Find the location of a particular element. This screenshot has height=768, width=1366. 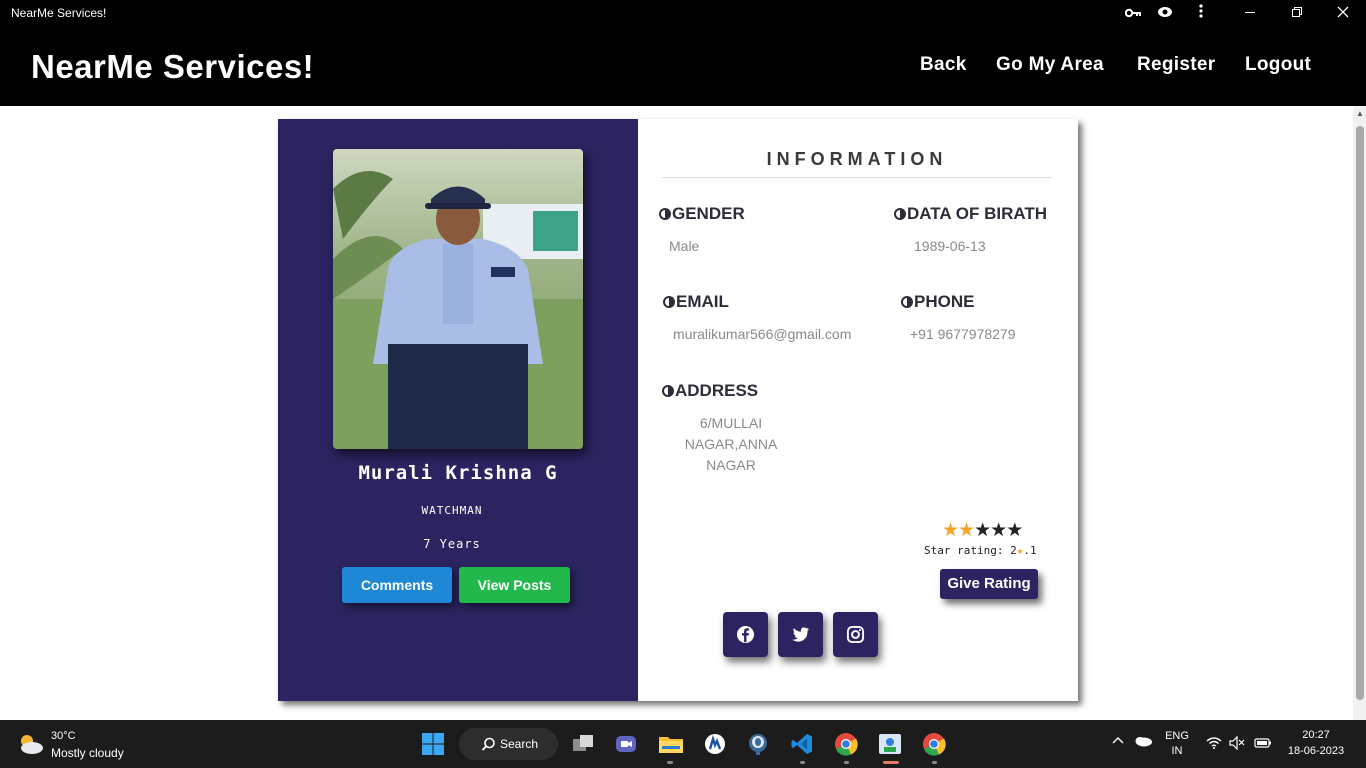

postgresql-icon is located at coordinates (758, 744).